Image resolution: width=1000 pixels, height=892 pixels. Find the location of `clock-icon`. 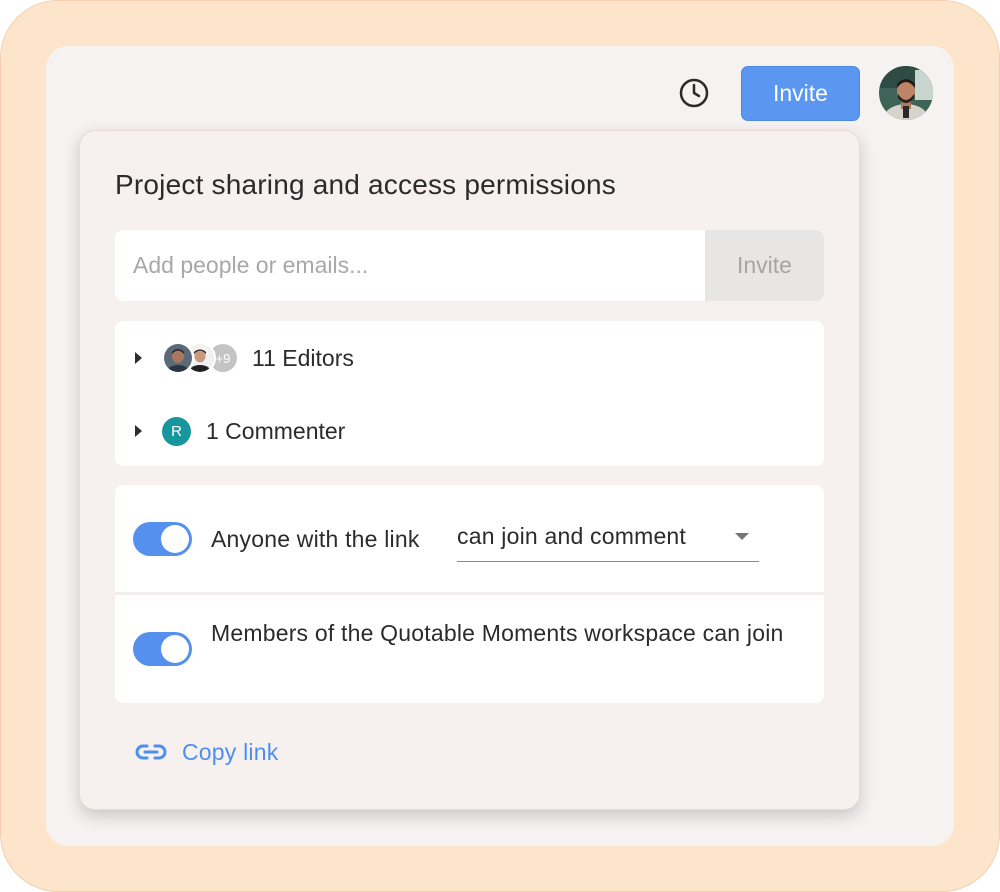

clock-icon is located at coordinates (694, 93).